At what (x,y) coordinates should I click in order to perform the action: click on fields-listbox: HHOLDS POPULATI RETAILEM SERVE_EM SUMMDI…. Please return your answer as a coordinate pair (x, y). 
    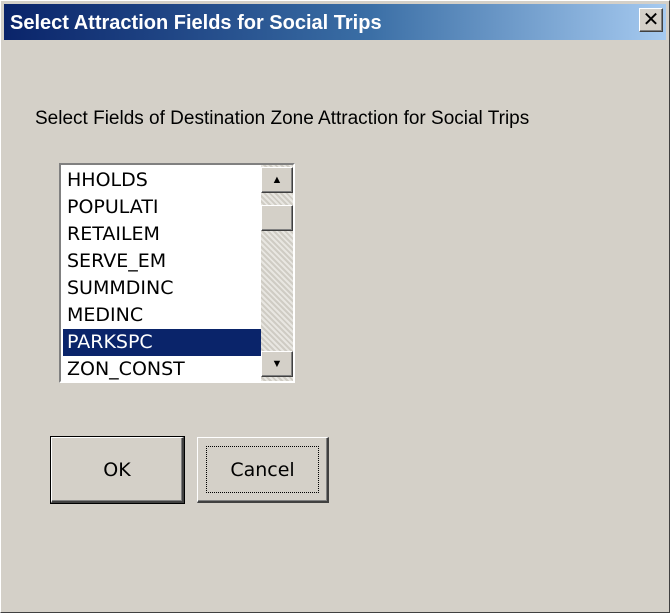
    Looking at the image, I should click on (177, 273).